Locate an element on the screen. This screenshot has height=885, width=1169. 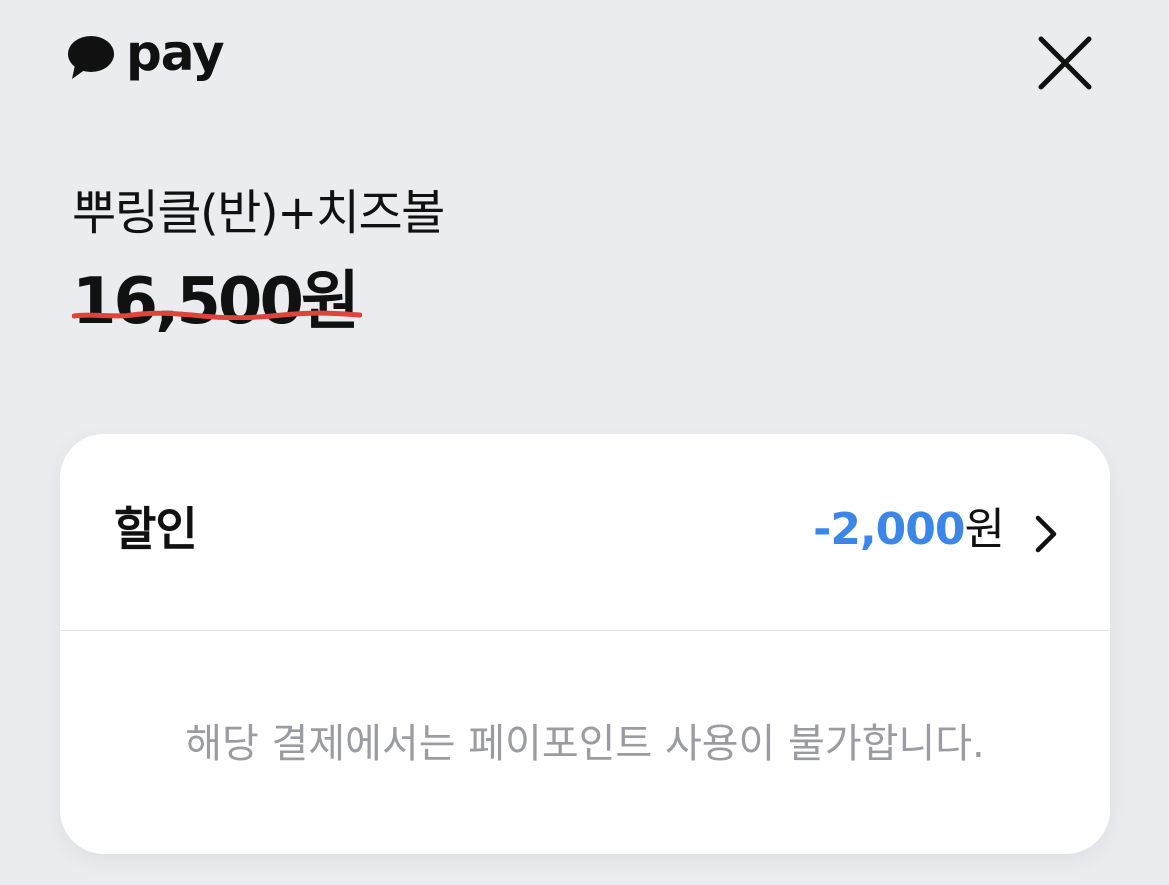
discount-amount: -2,000 is located at coordinates (889, 529).